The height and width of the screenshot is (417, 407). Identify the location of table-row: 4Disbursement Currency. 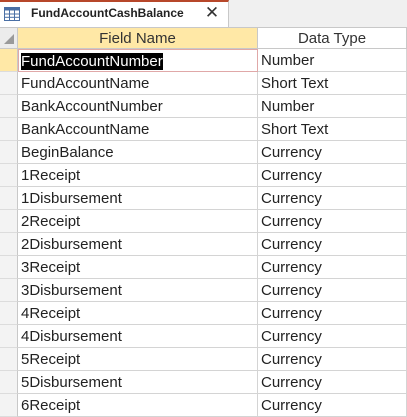
(203, 336).